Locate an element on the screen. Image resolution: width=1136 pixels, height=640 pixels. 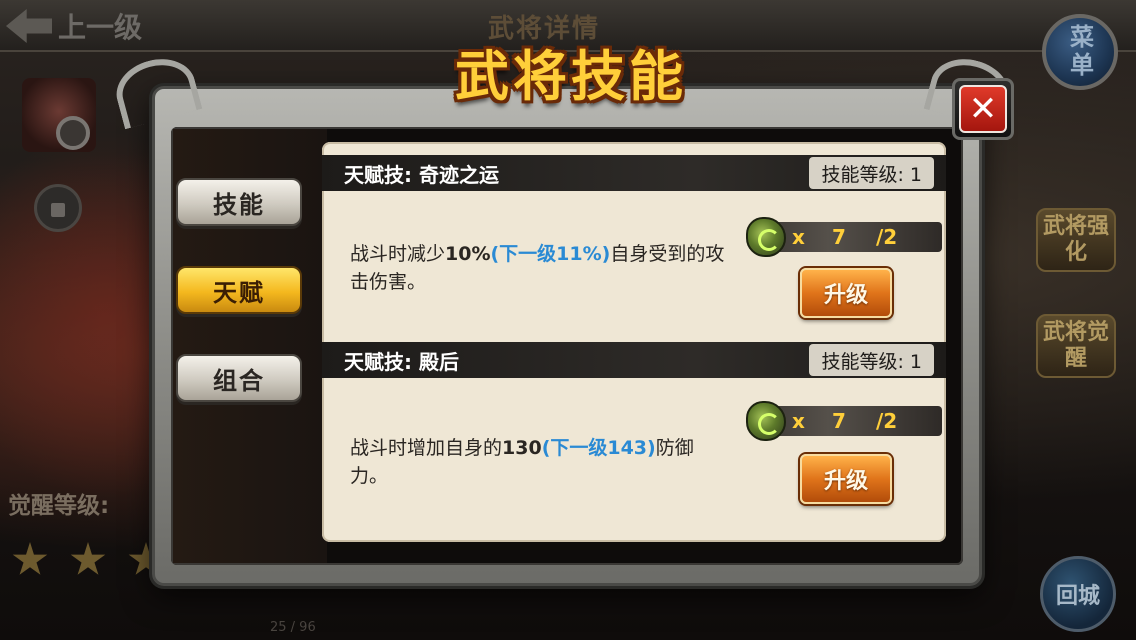
skill-name: 天赋技: 殿后 is located at coordinates (401, 361).